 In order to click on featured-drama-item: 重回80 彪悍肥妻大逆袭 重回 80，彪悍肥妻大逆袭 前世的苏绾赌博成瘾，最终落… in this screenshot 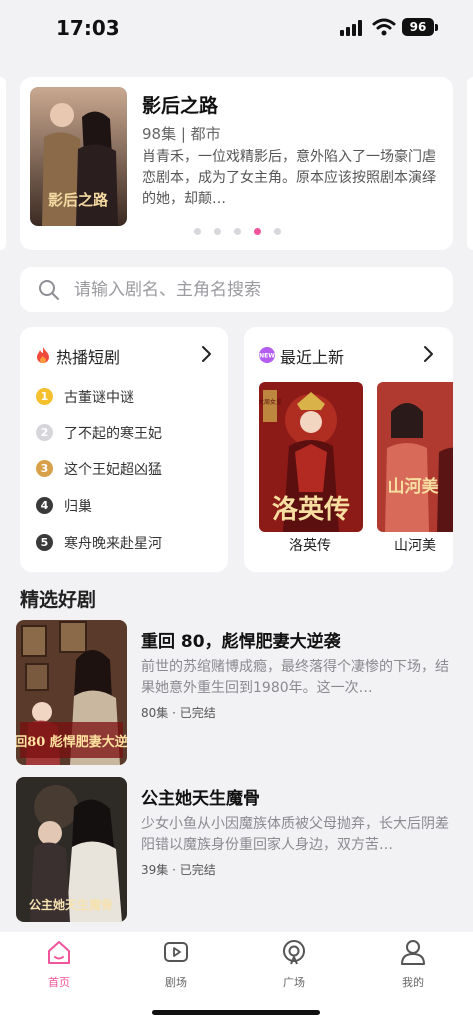, I will do `click(236, 692)`.